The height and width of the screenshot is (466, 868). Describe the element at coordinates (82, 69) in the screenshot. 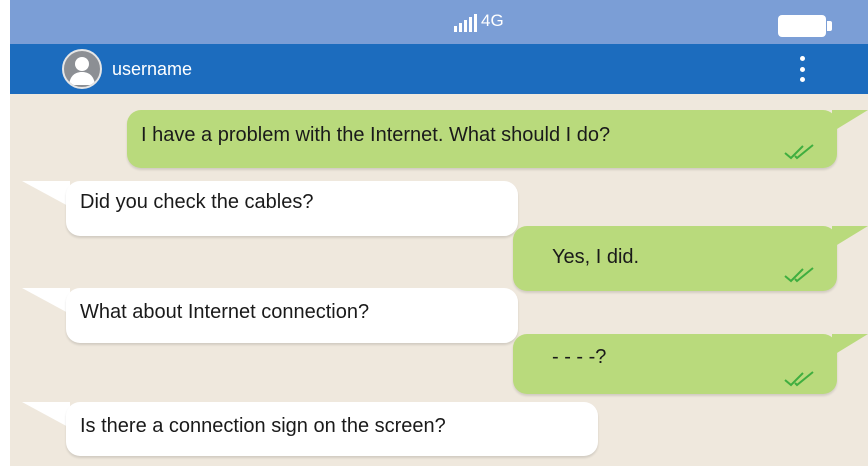

I see `user-avatar-icon` at that location.